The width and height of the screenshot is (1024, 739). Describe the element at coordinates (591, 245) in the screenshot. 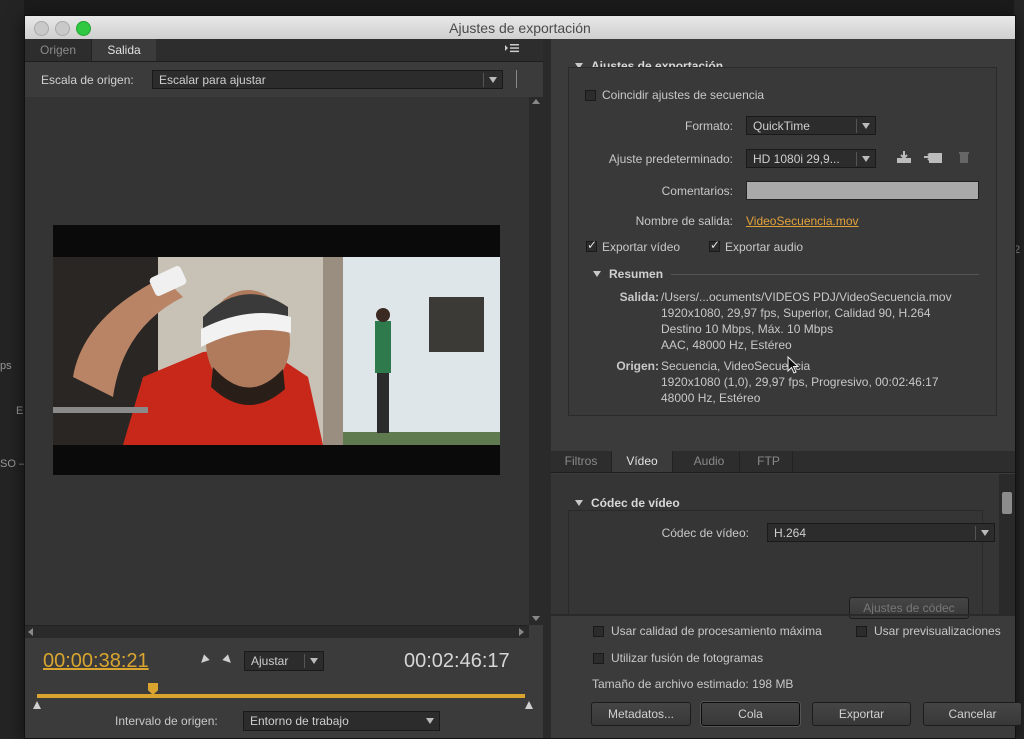

I see `export-video-checkbox` at that location.